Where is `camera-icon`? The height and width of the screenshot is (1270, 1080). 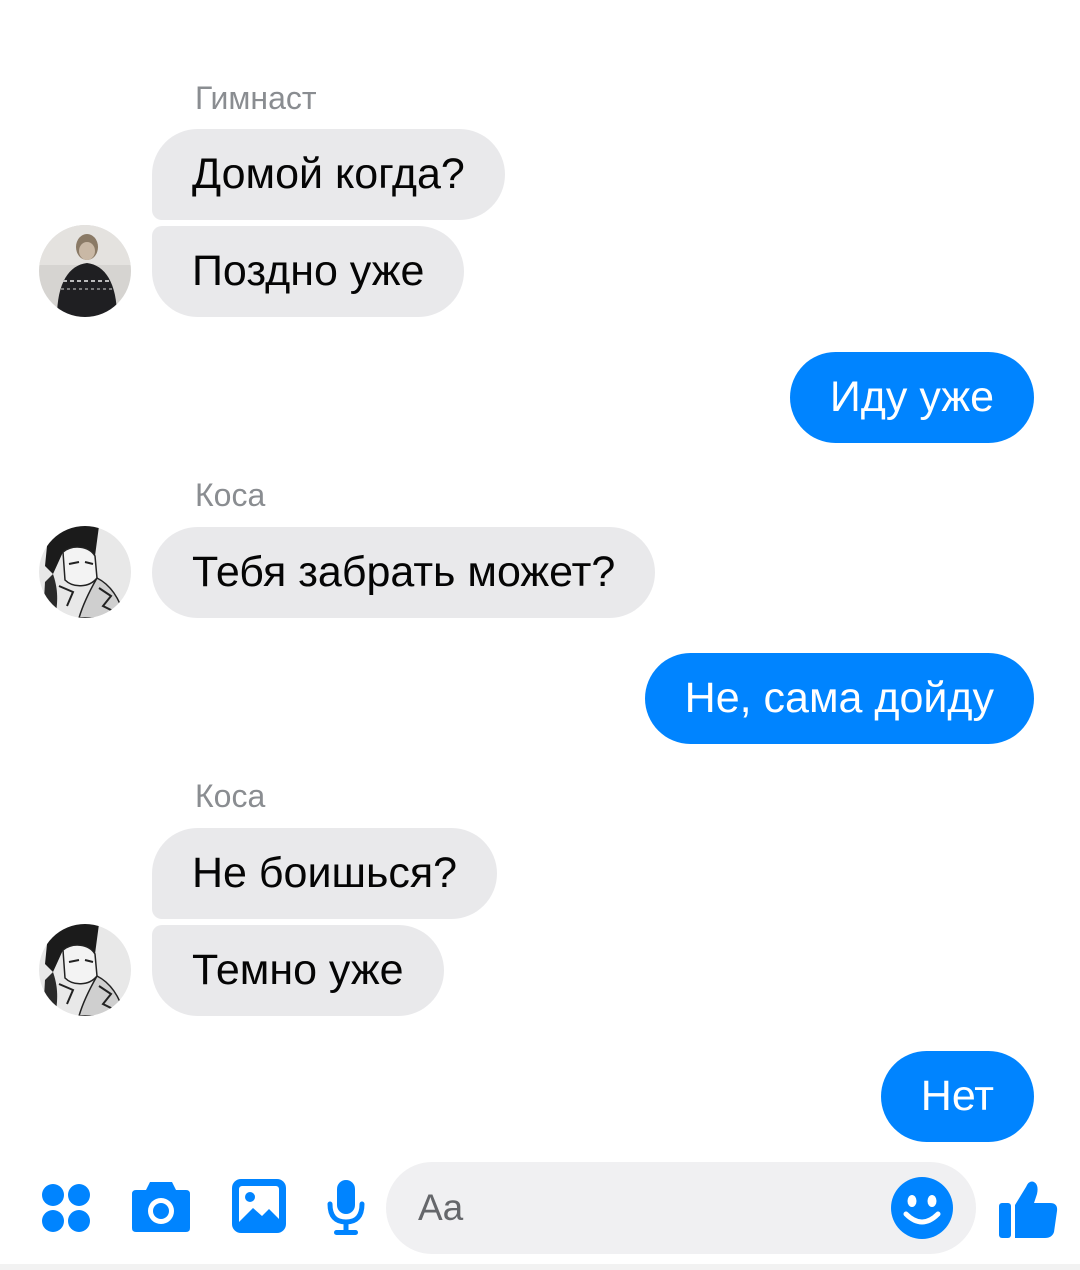
camera-icon is located at coordinates (161, 1206).